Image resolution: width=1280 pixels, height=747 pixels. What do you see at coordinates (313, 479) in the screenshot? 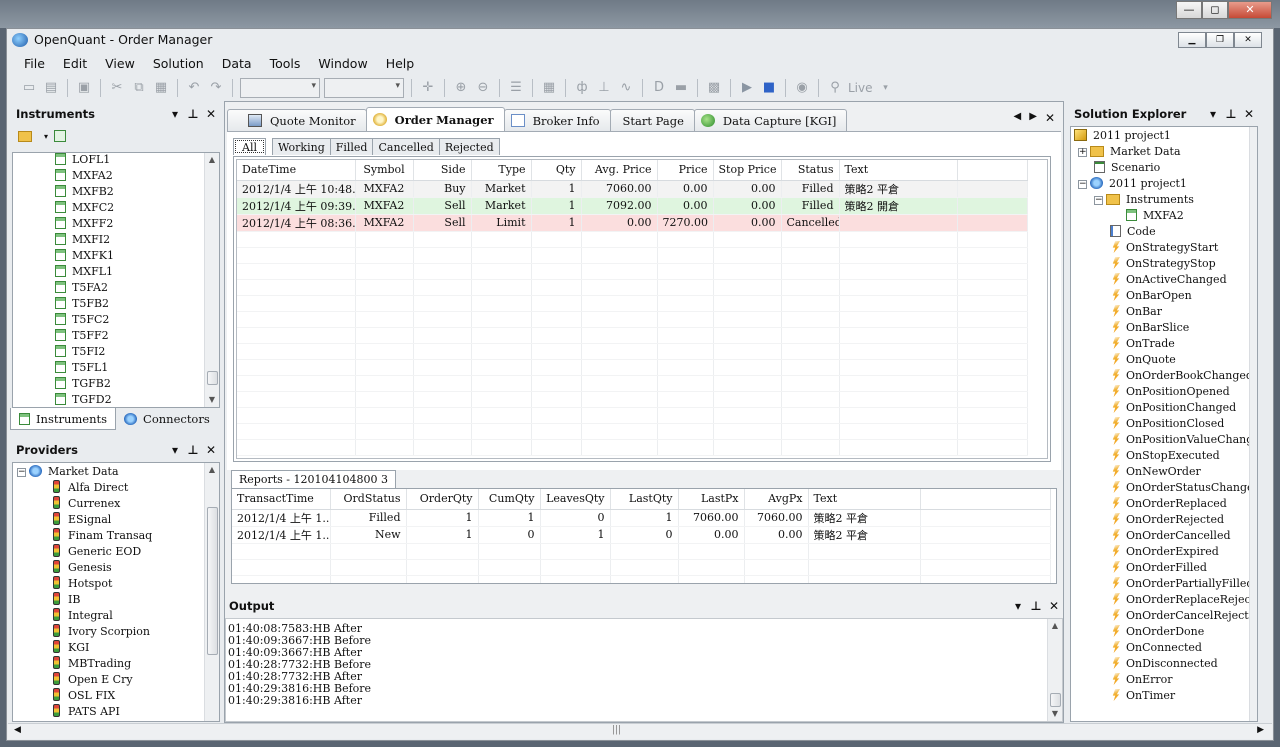
I see `reports-tab: Reports - 120104104800 3` at bounding box center [313, 479].